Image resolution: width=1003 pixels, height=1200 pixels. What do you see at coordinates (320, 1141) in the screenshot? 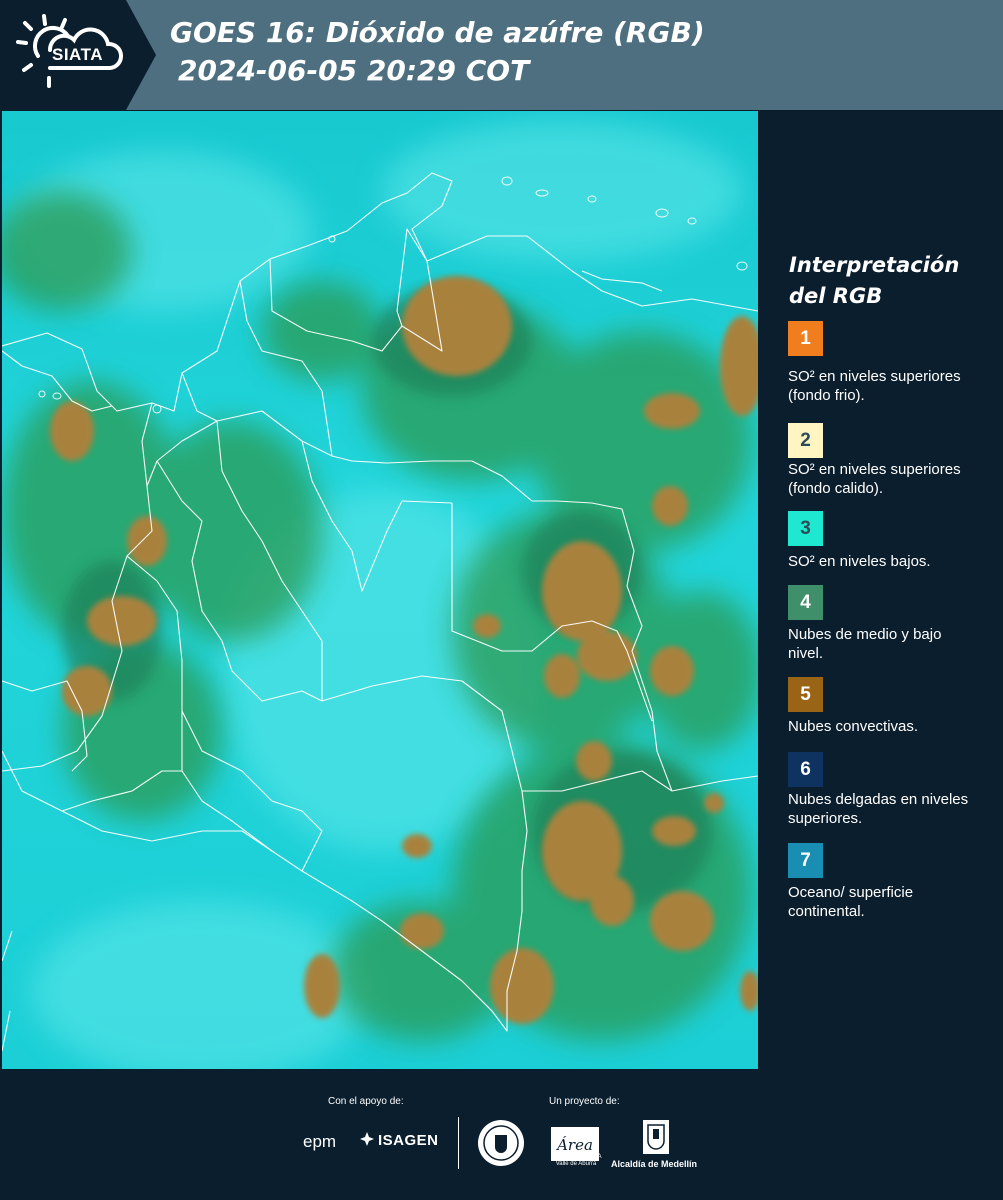
I see `epm-logo: epm` at bounding box center [320, 1141].